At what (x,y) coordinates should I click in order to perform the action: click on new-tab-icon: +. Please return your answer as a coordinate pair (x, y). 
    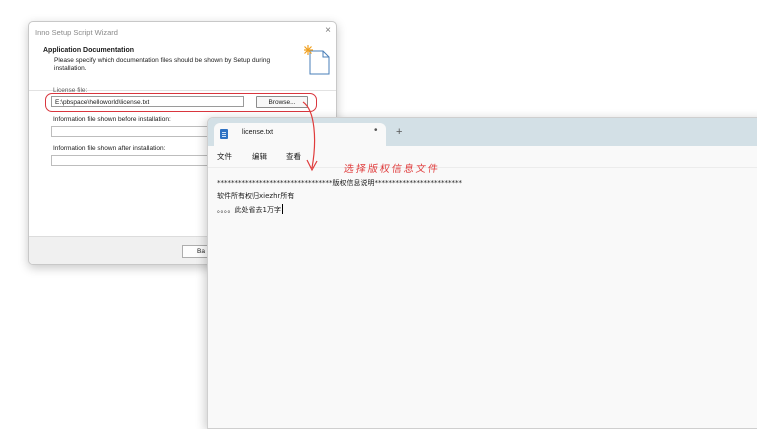
    Looking at the image, I should click on (399, 132).